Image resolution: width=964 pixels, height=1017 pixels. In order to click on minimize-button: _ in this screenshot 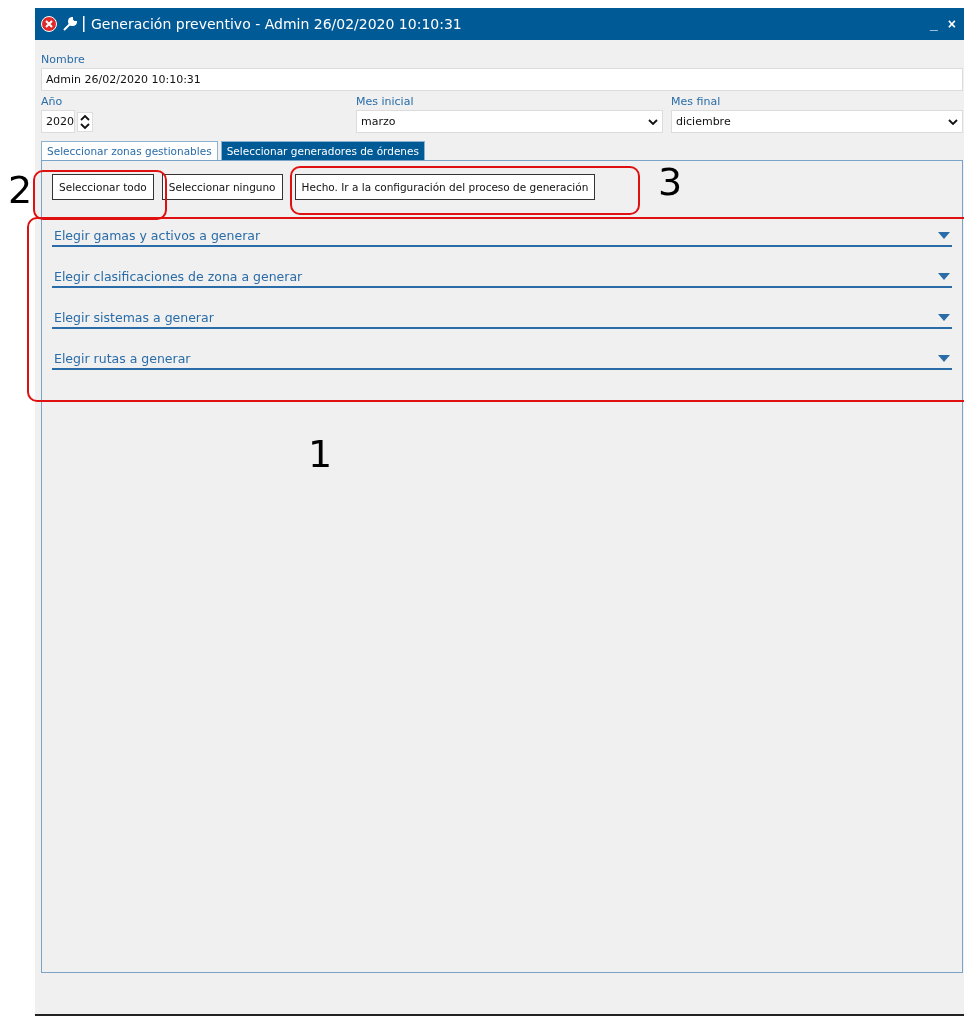, I will do `click(934, 24)`.